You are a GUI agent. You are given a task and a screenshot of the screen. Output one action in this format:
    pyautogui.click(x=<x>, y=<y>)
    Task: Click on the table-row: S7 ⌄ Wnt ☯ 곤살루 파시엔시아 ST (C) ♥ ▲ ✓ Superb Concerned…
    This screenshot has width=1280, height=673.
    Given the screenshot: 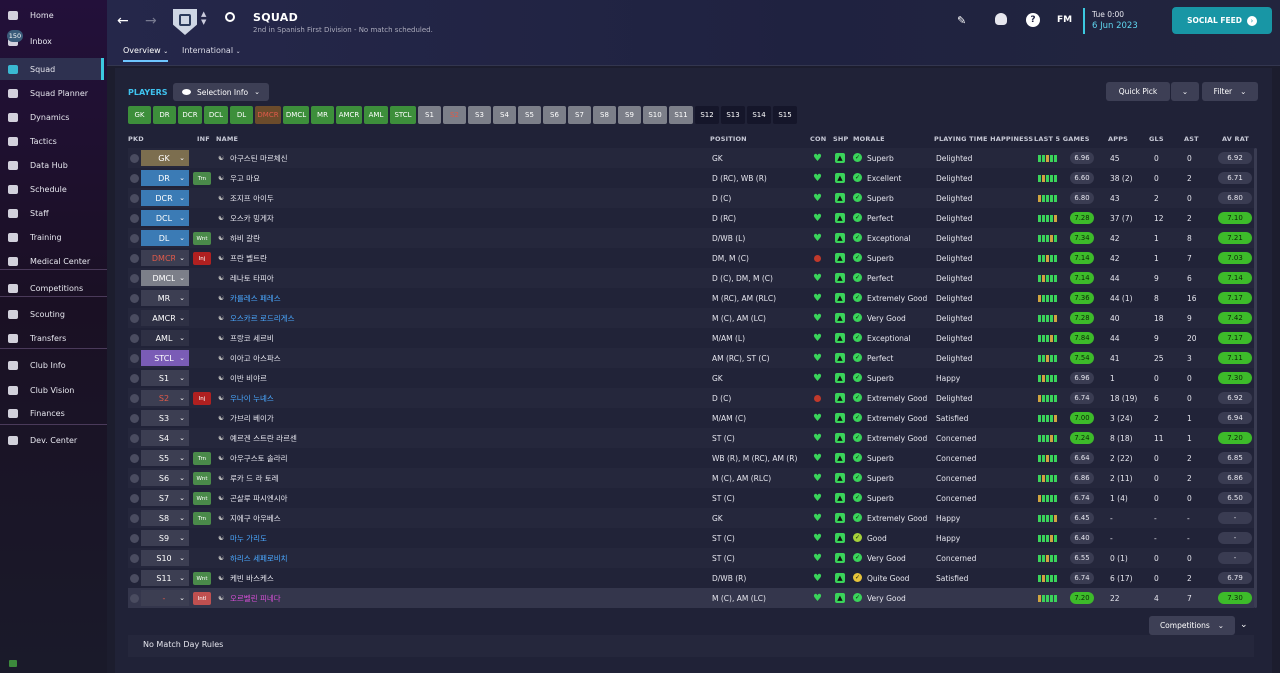 What is the action you would take?
    pyautogui.click(x=691, y=498)
    